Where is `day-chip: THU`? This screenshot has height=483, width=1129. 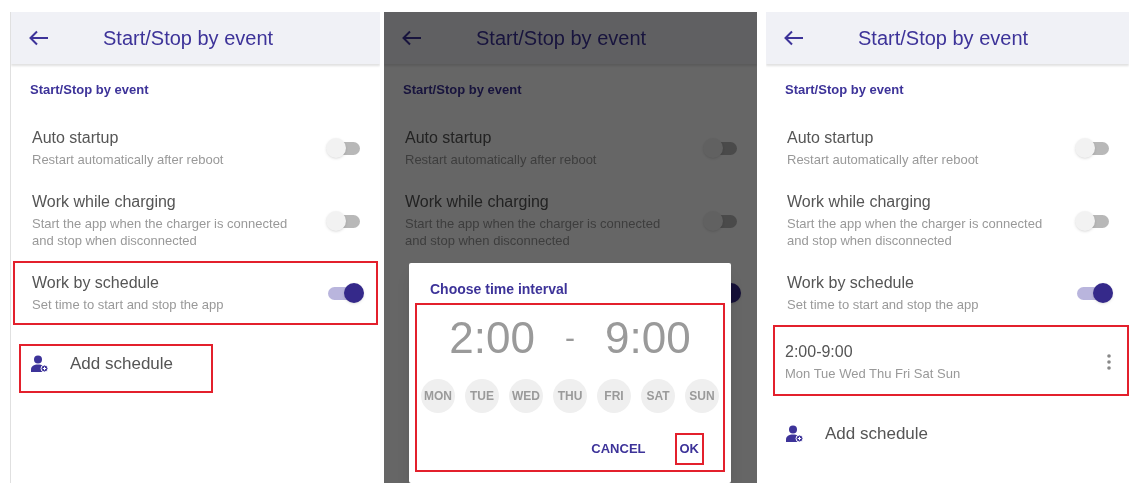
day-chip: THU is located at coordinates (570, 396).